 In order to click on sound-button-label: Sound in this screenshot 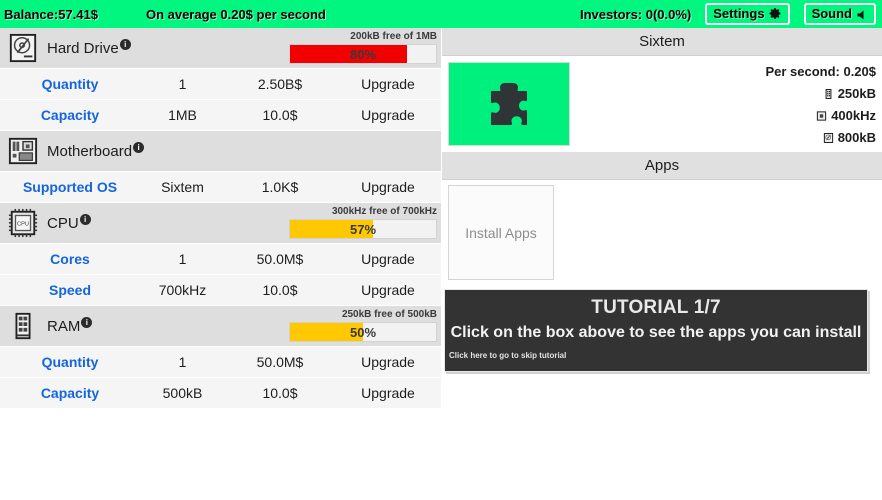, I will do `click(831, 13)`.